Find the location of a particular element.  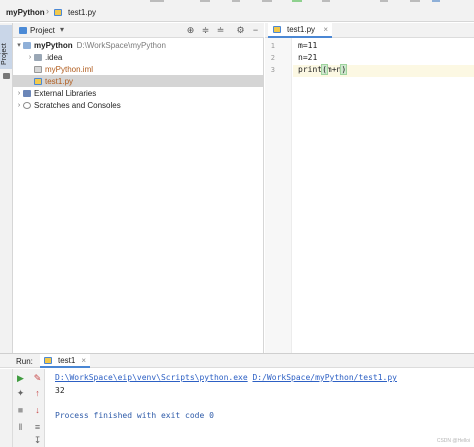

tree-item-test1: test1.py is located at coordinates (138, 81).